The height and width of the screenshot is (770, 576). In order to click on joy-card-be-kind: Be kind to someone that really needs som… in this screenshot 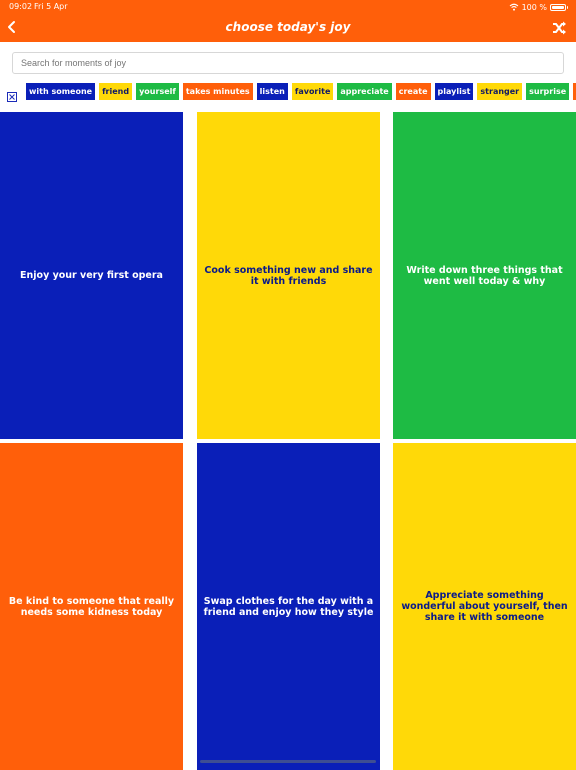, I will do `click(91, 606)`.